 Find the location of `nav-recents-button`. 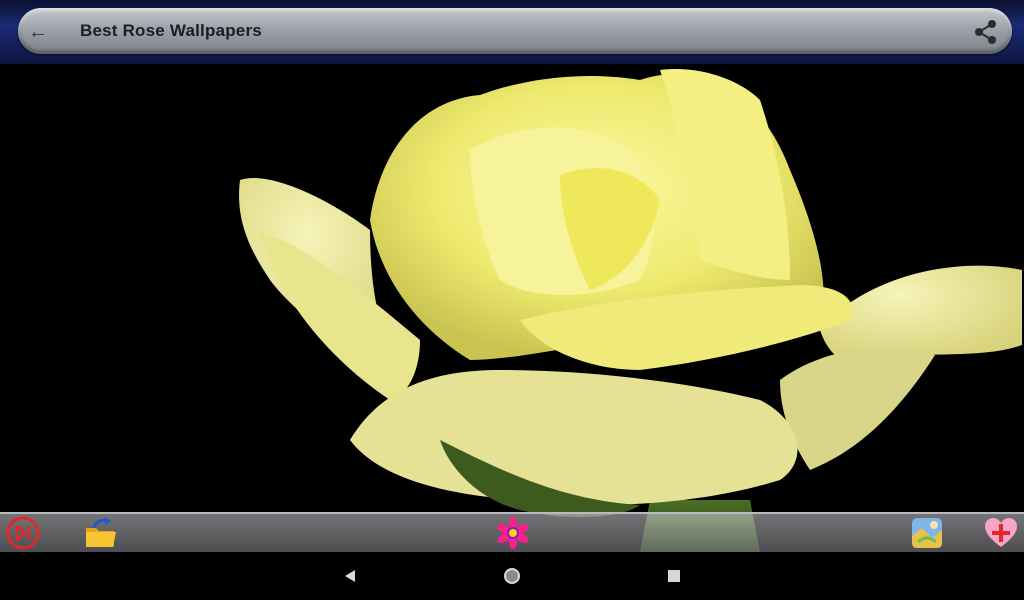

nav-recents-button is located at coordinates (674, 576).